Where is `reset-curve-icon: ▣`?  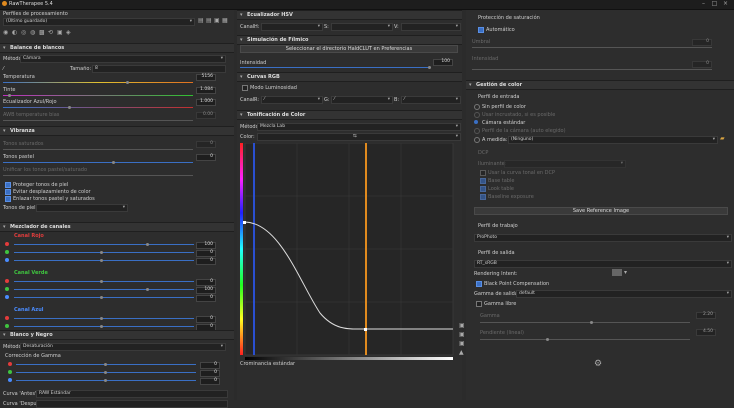
reset-curve-icon: ▣ is located at coordinates (462, 344).